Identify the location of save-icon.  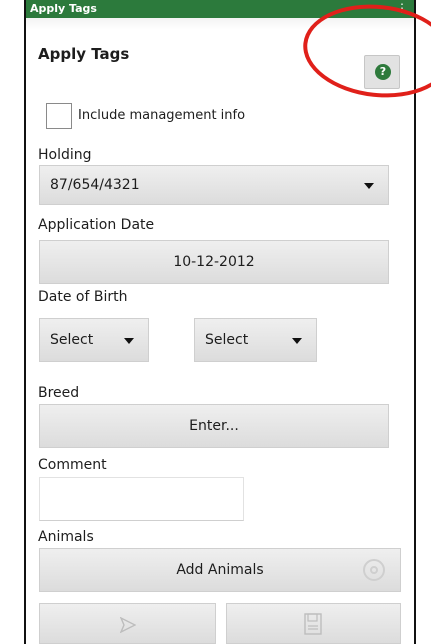
(313, 624).